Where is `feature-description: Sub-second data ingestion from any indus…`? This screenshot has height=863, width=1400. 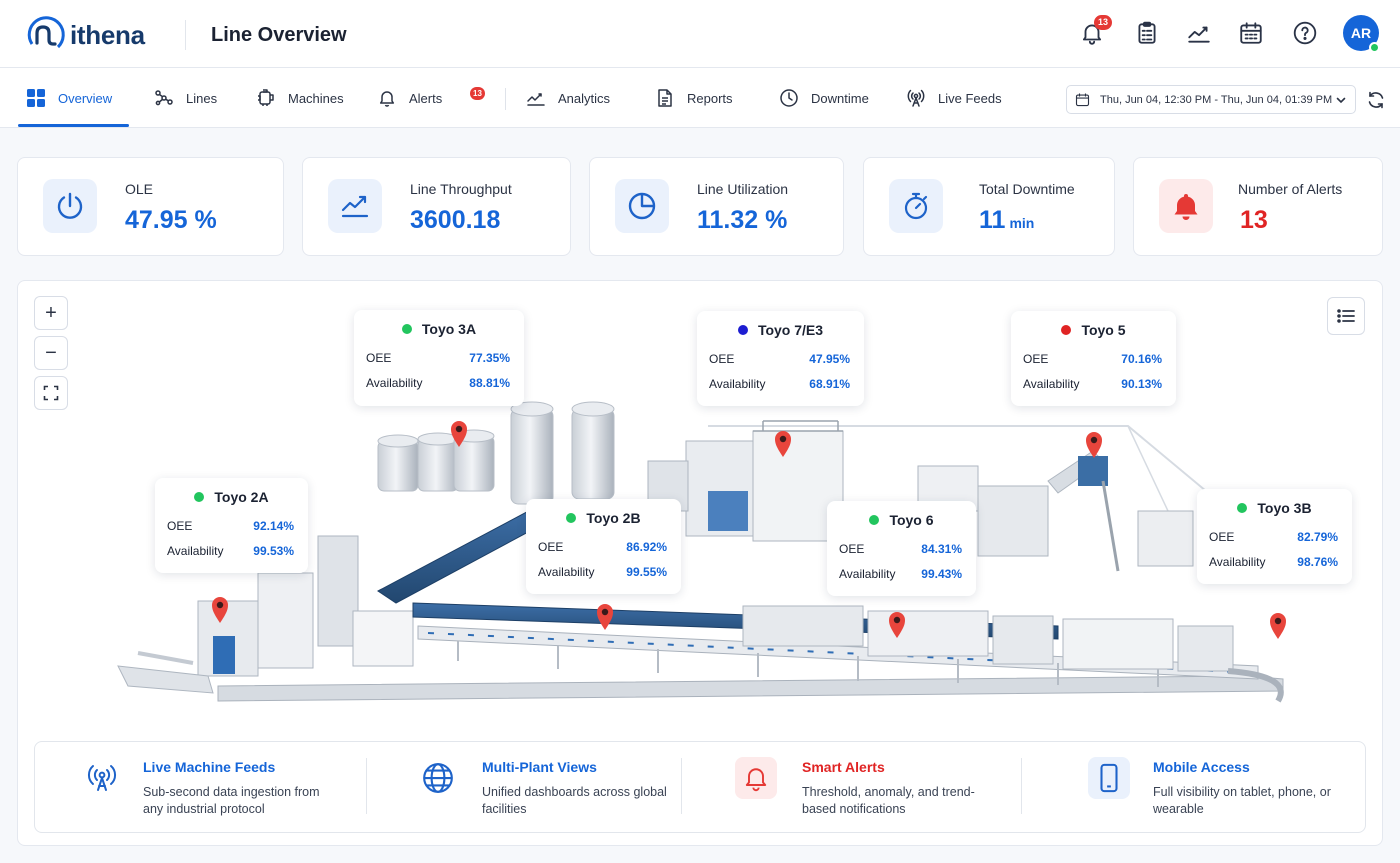 feature-description: Sub-second data ingestion from any indus… is located at coordinates (231, 800).